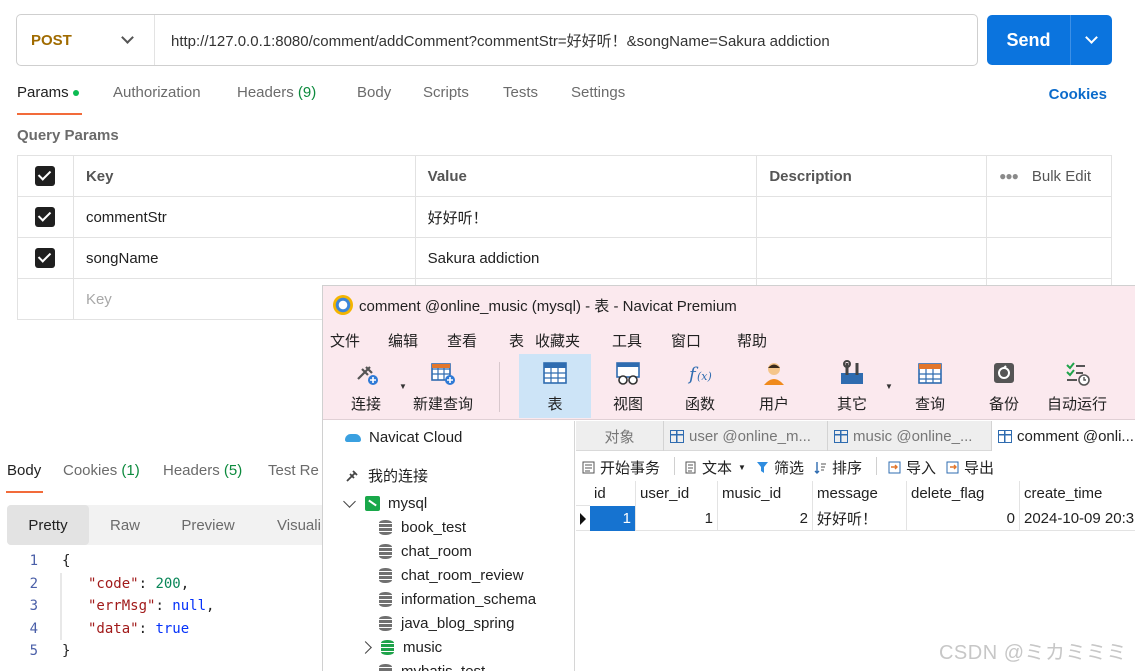 The width and height of the screenshot is (1135, 671). Describe the element at coordinates (51, 40) in the screenshot. I see `method-label: POST` at that location.